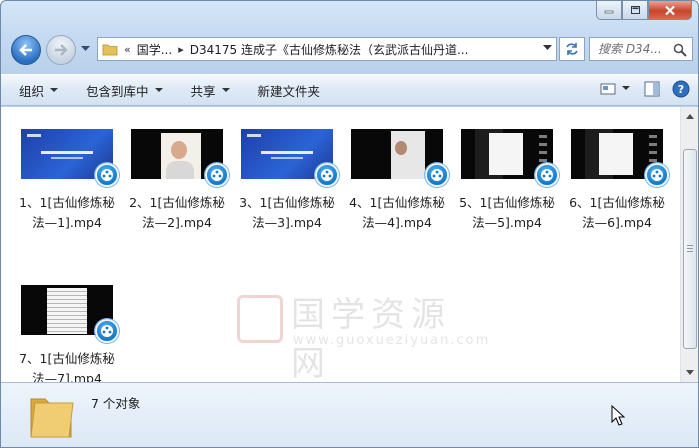  I want to click on watermark-seal, so click(260, 319).